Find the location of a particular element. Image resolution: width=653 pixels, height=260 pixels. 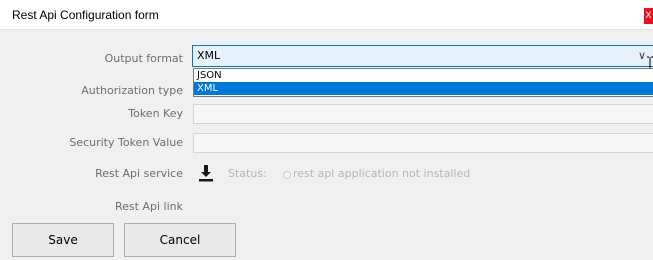

download-icon is located at coordinates (206, 173).